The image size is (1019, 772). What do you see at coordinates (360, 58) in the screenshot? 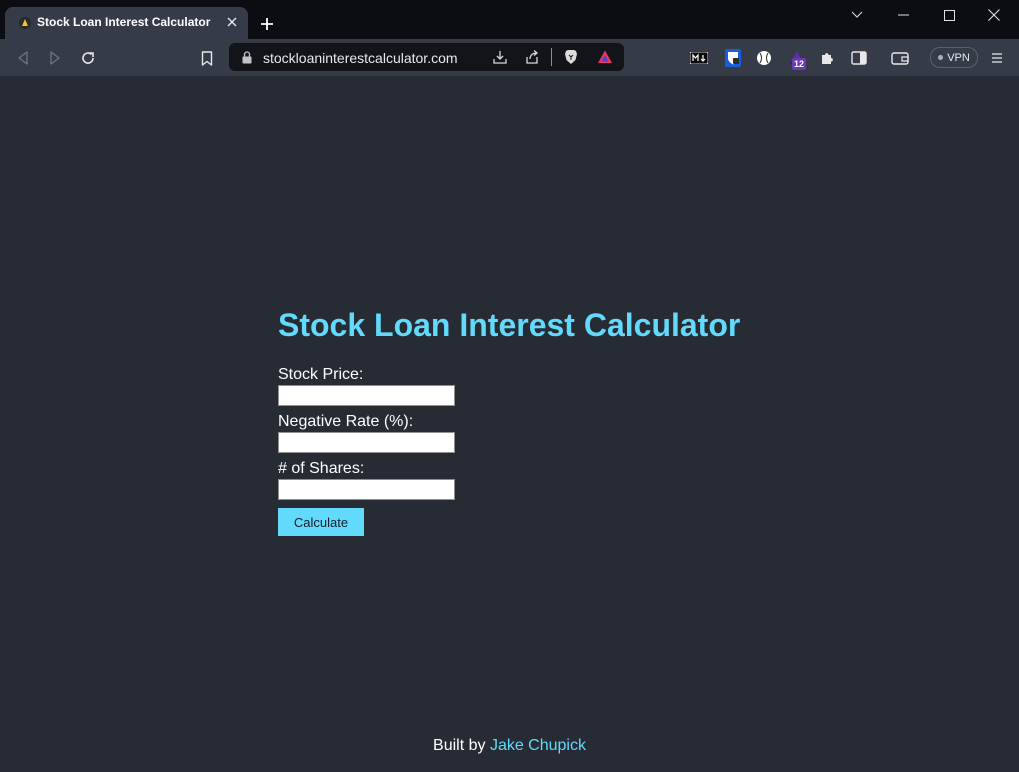
I see `url-text: stockloaninterestcalculator.com` at bounding box center [360, 58].